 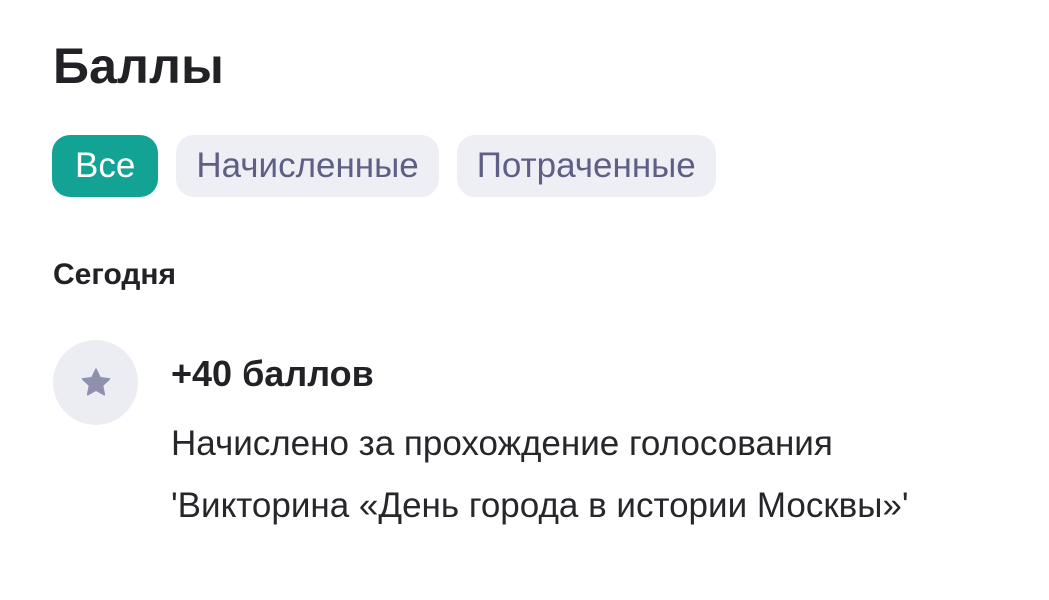 I want to click on tab-accrued: Начисленные, so click(x=307, y=166).